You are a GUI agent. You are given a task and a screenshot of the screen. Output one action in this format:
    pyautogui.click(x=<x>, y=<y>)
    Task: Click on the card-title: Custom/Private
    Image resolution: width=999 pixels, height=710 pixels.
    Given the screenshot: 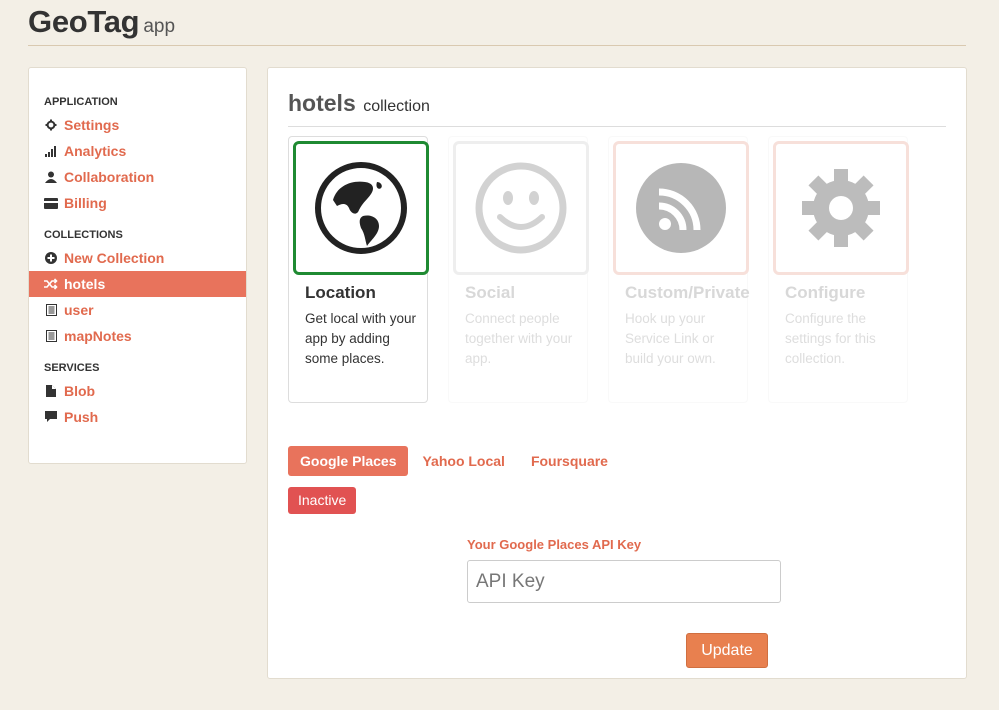 What is the action you would take?
    pyautogui.click(x=687, y=292)
    